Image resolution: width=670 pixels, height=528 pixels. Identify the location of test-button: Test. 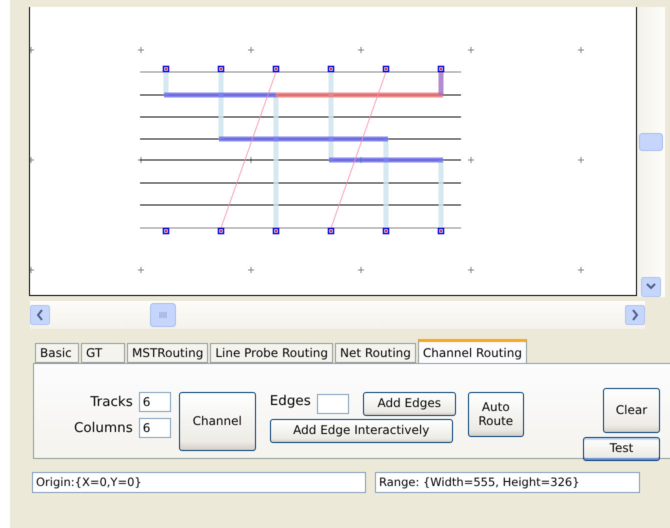
(621, 449).